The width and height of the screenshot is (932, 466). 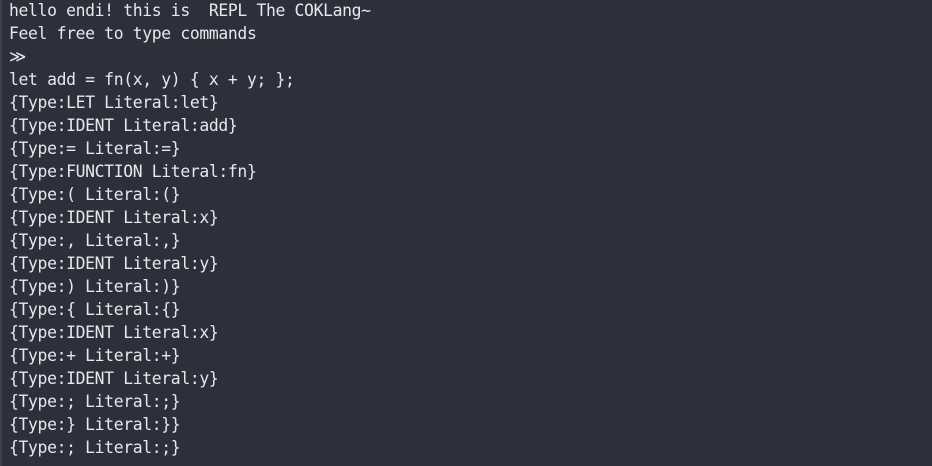 I want to click on token-output-line: {Type:= Literal:=}, so click(x=95, y=148).